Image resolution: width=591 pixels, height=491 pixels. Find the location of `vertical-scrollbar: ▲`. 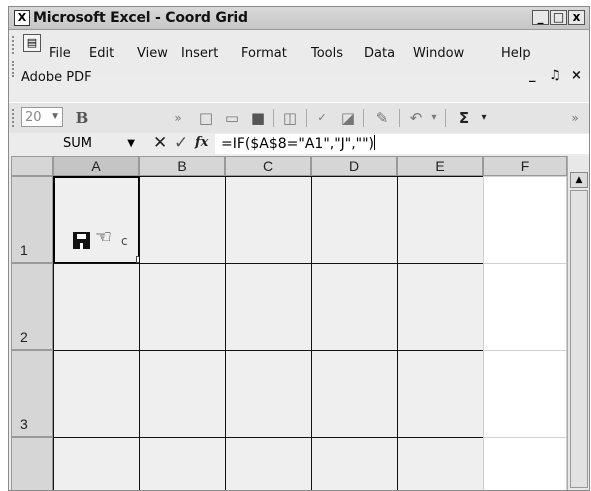

vertical-scrollbar: ▲ is located at coordinates (578, 323).